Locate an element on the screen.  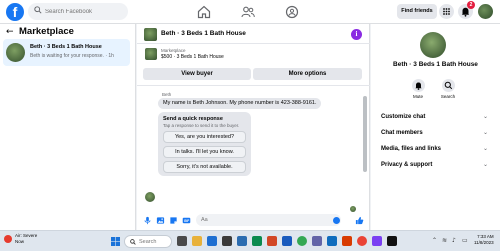
customize-chat-row: Customize chat ⌄ is located at coordinates (435, 118).